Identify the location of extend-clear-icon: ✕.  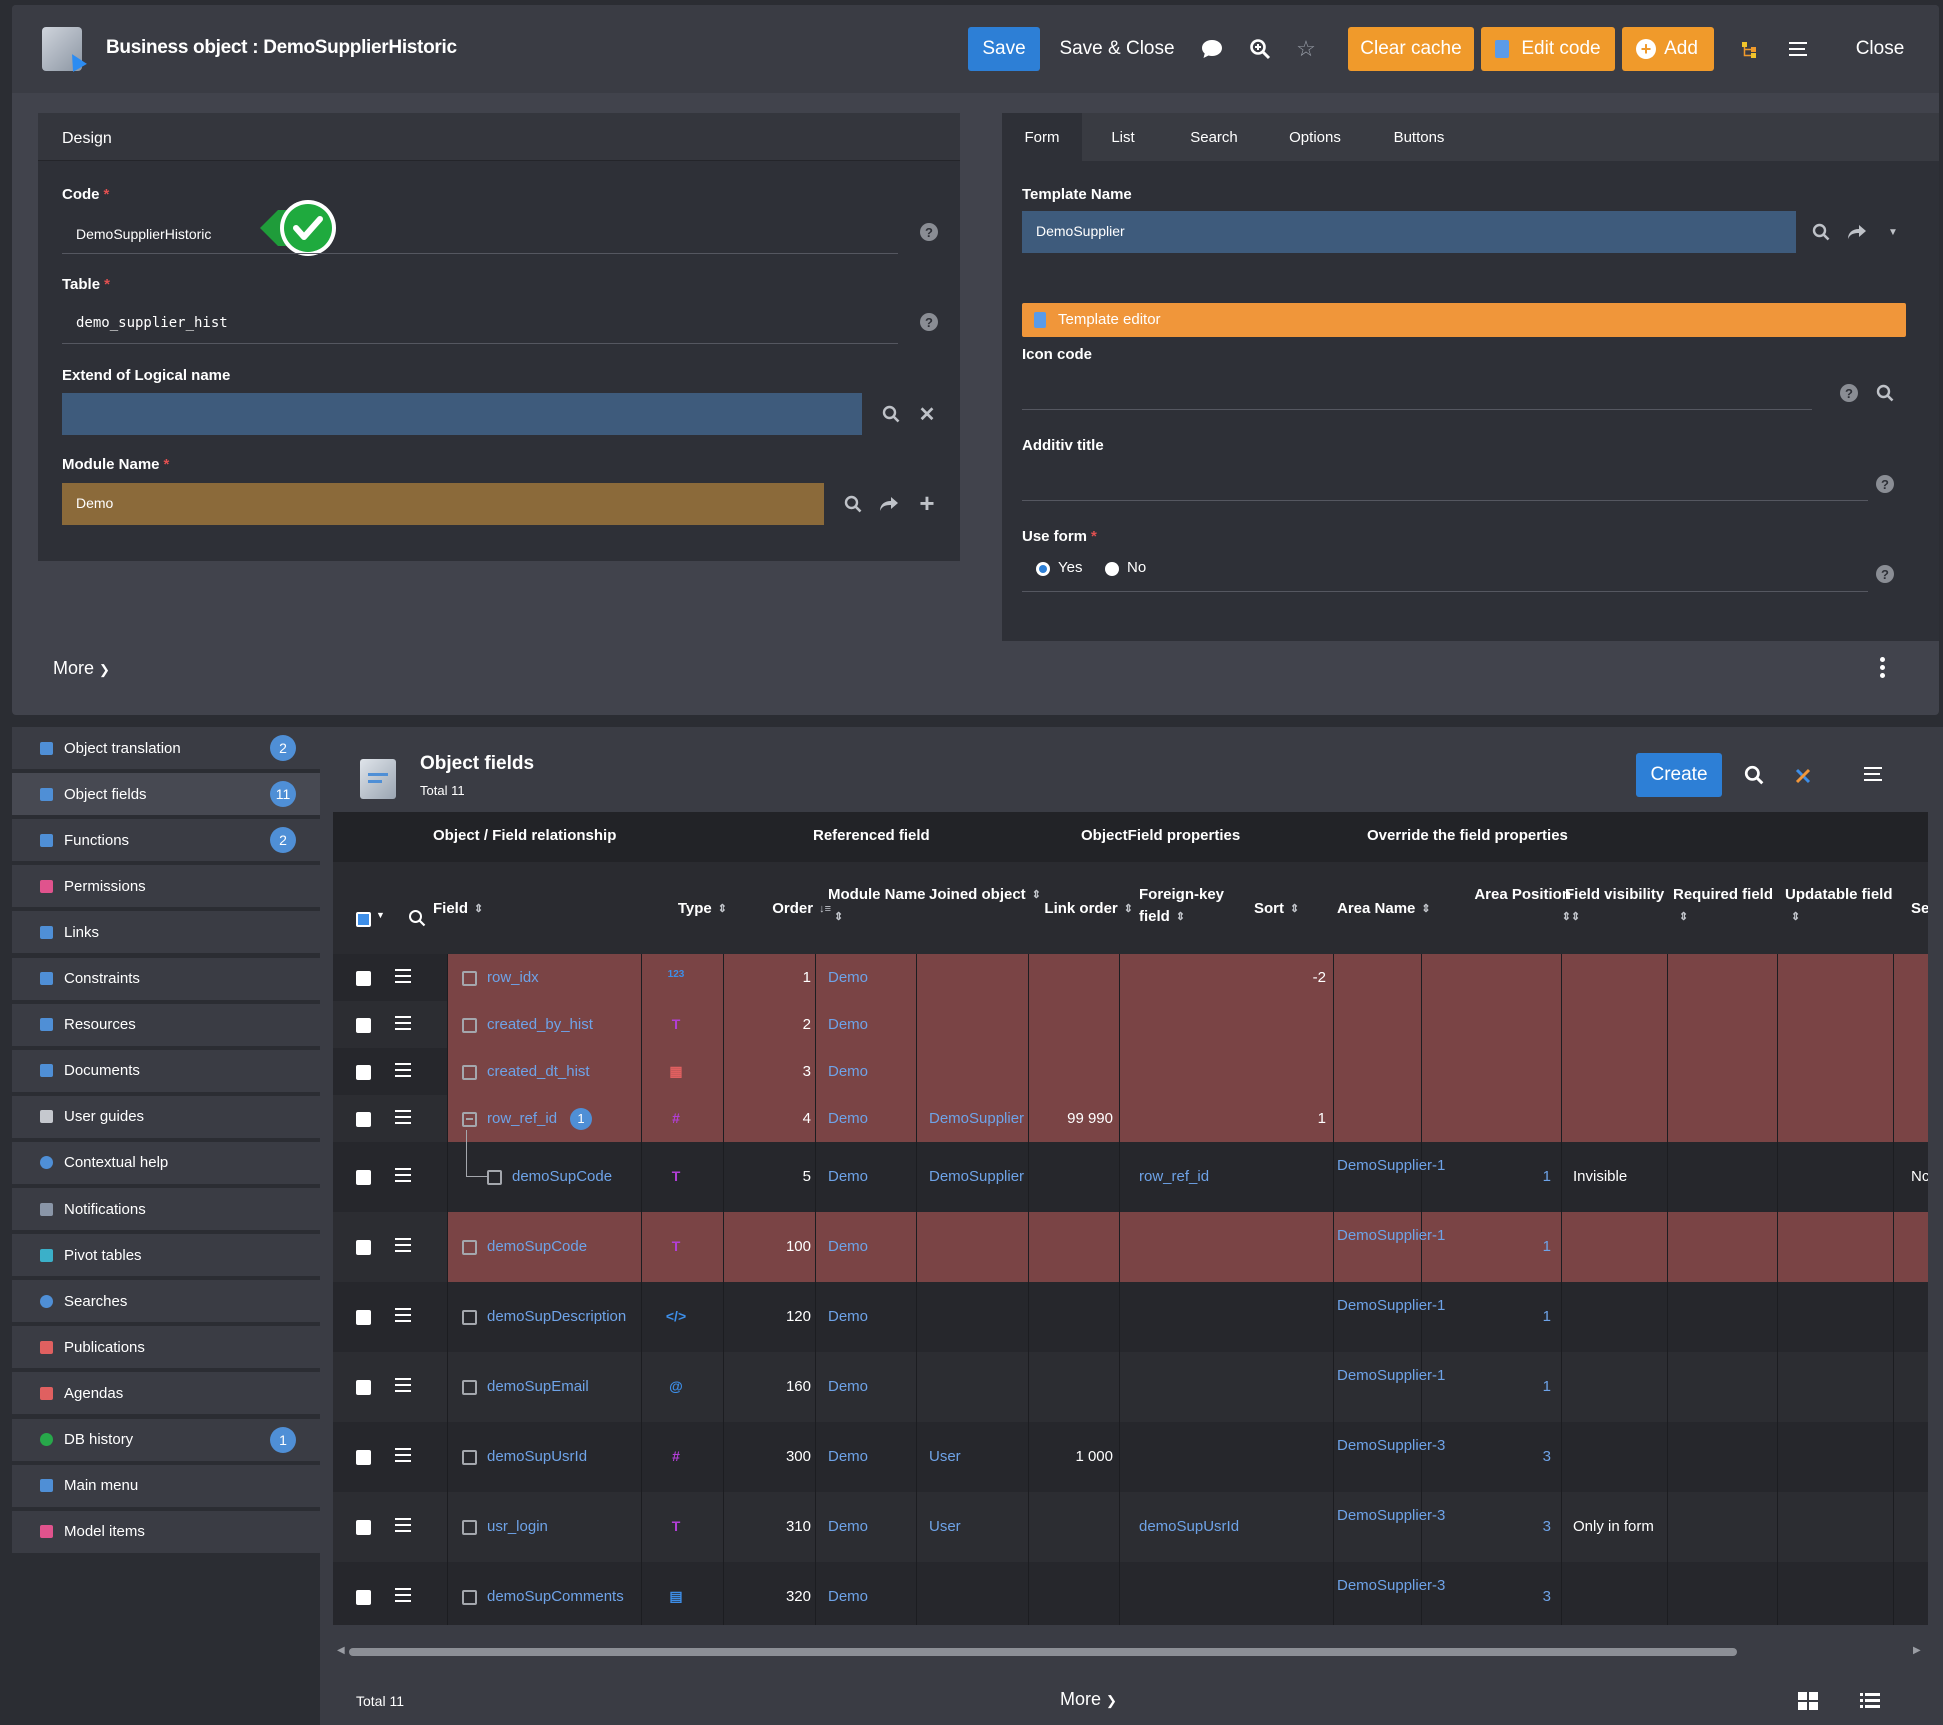
(927, 414).